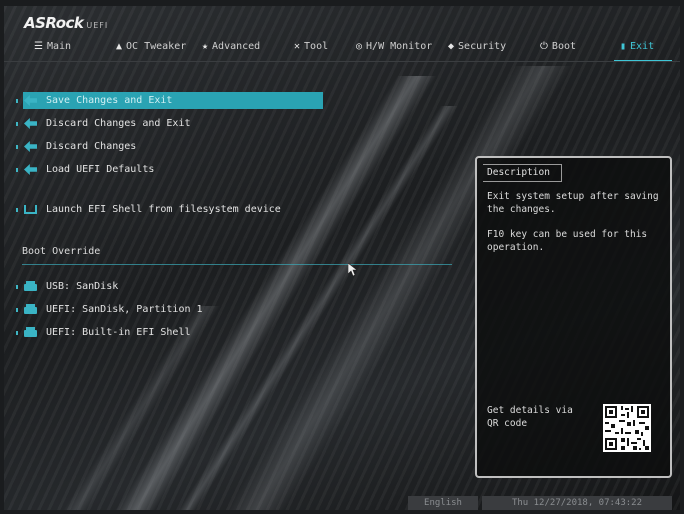 This screenshot has height=514, width=684. I want to click on tab-exit: ▮ Exit, so click(643, 49).